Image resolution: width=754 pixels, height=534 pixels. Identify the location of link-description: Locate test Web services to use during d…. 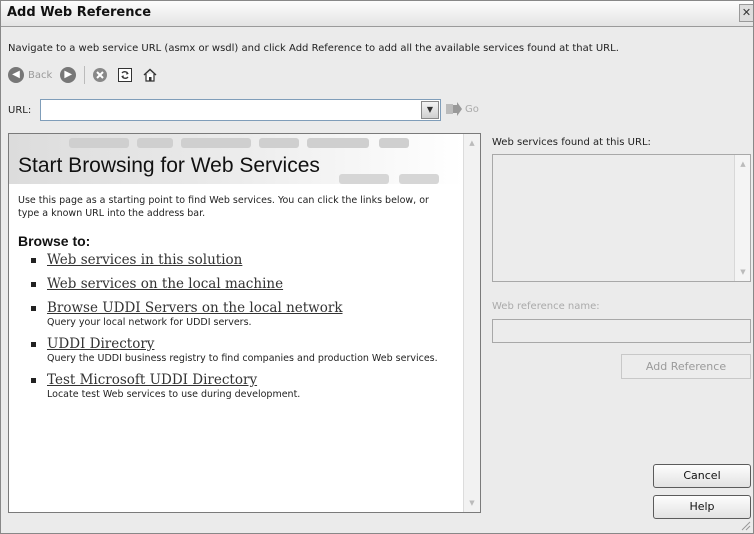
(174, 394).